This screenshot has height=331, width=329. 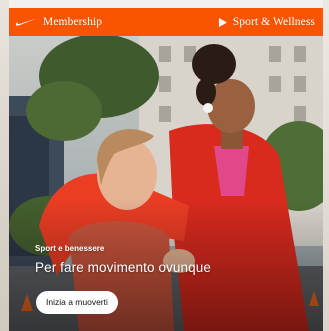 I want to click on adjacent-card-right, so click(x=326, y=165).